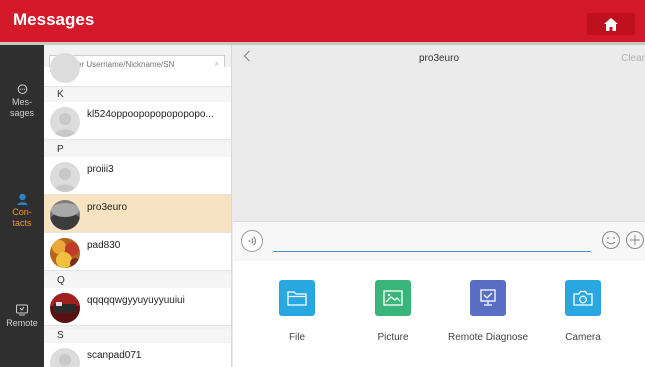  Describe the element at coordinates (488, 298) in the screenshot. I see `remote-diagnose-icon` at that location.